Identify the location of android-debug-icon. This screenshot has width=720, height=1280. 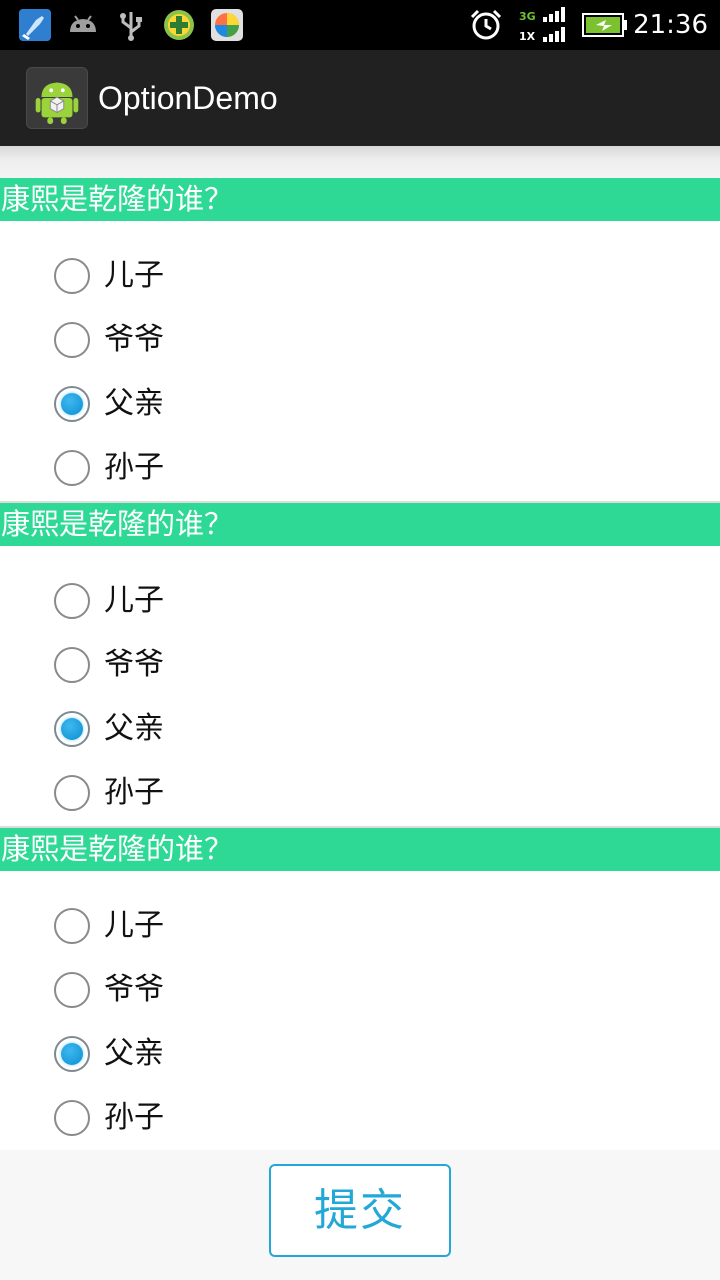
(83, 23).